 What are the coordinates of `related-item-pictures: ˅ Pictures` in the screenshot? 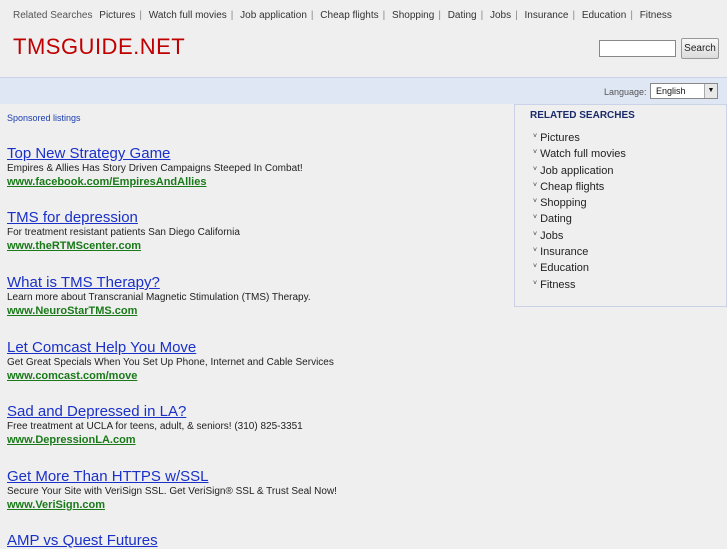 It's located at (579, 137).